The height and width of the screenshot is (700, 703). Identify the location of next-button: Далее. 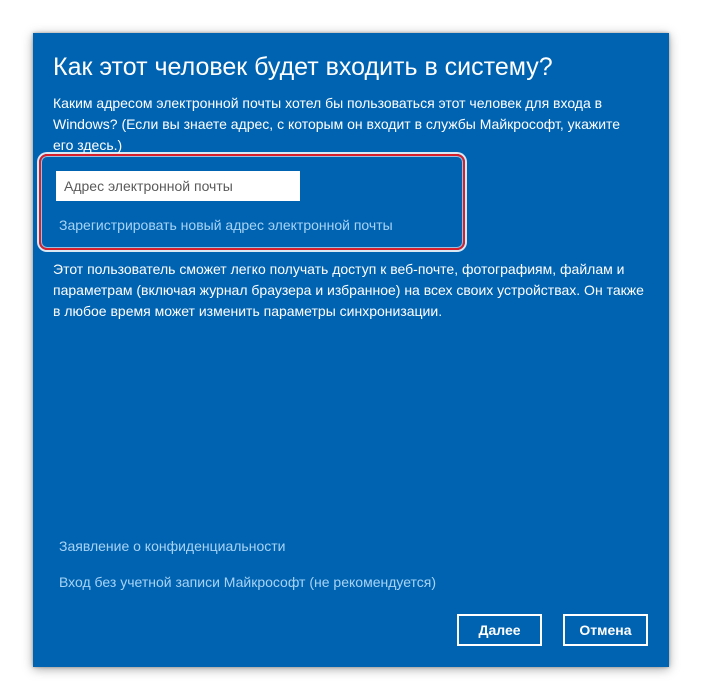
(499, 630).